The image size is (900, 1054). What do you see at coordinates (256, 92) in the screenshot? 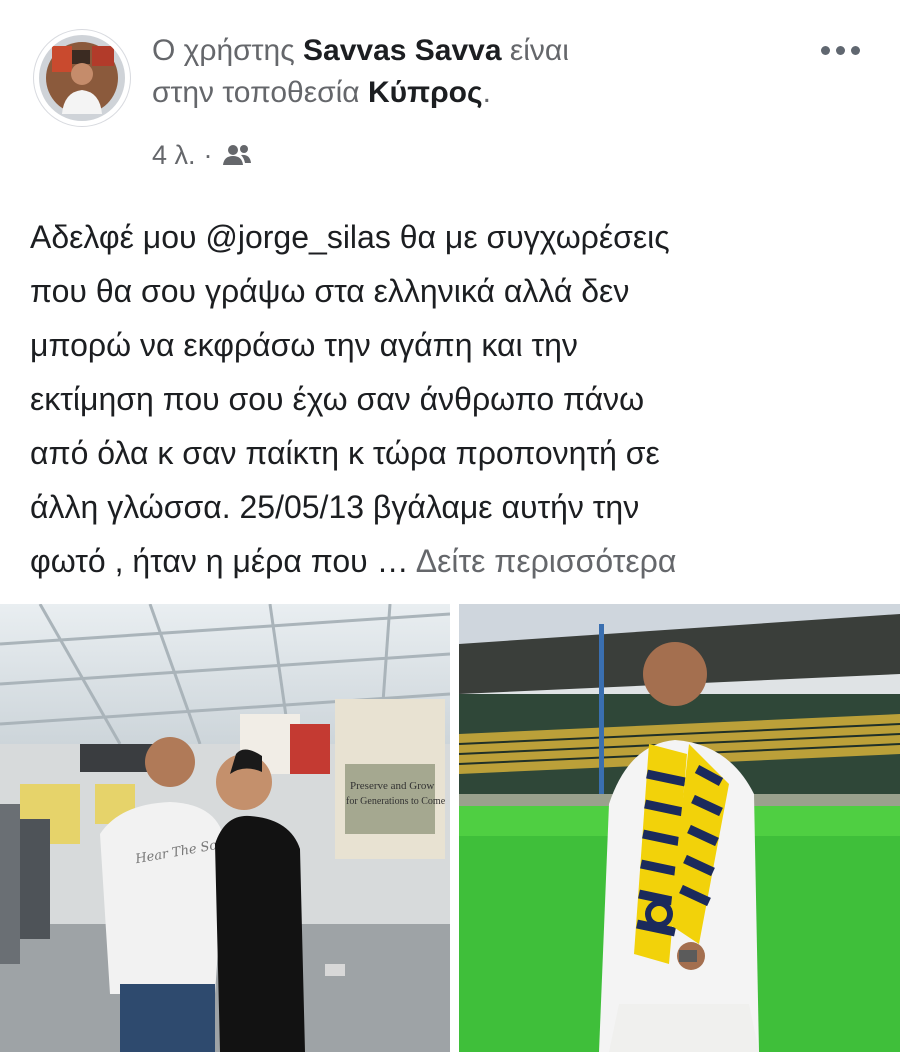
I see `location-prefix: στην τοποθεσία` at bounding box center [256, 92].